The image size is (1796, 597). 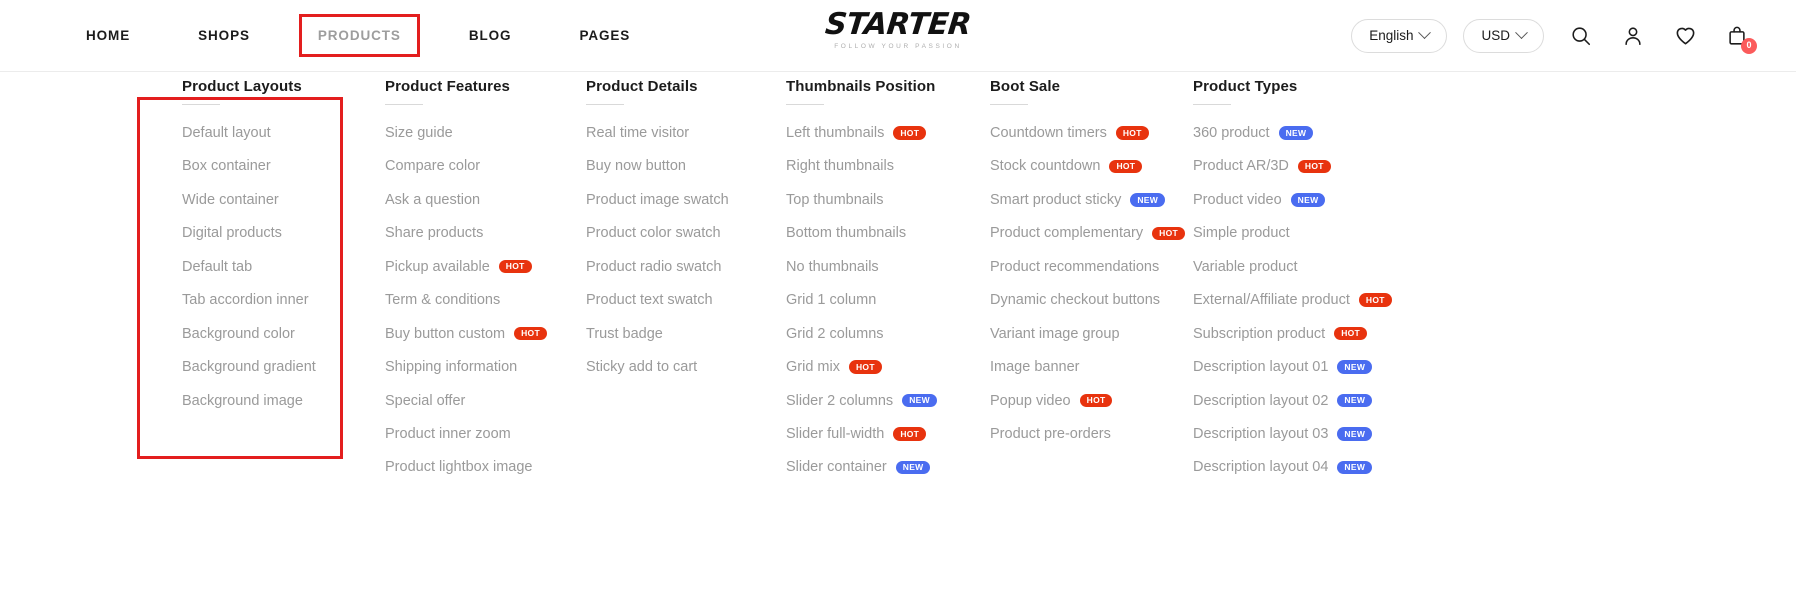 What do you see at coordinates (861, 233) in the screenshot?
I see `menu-link: Bottom thumbnails` at bounding box center [861, 233].